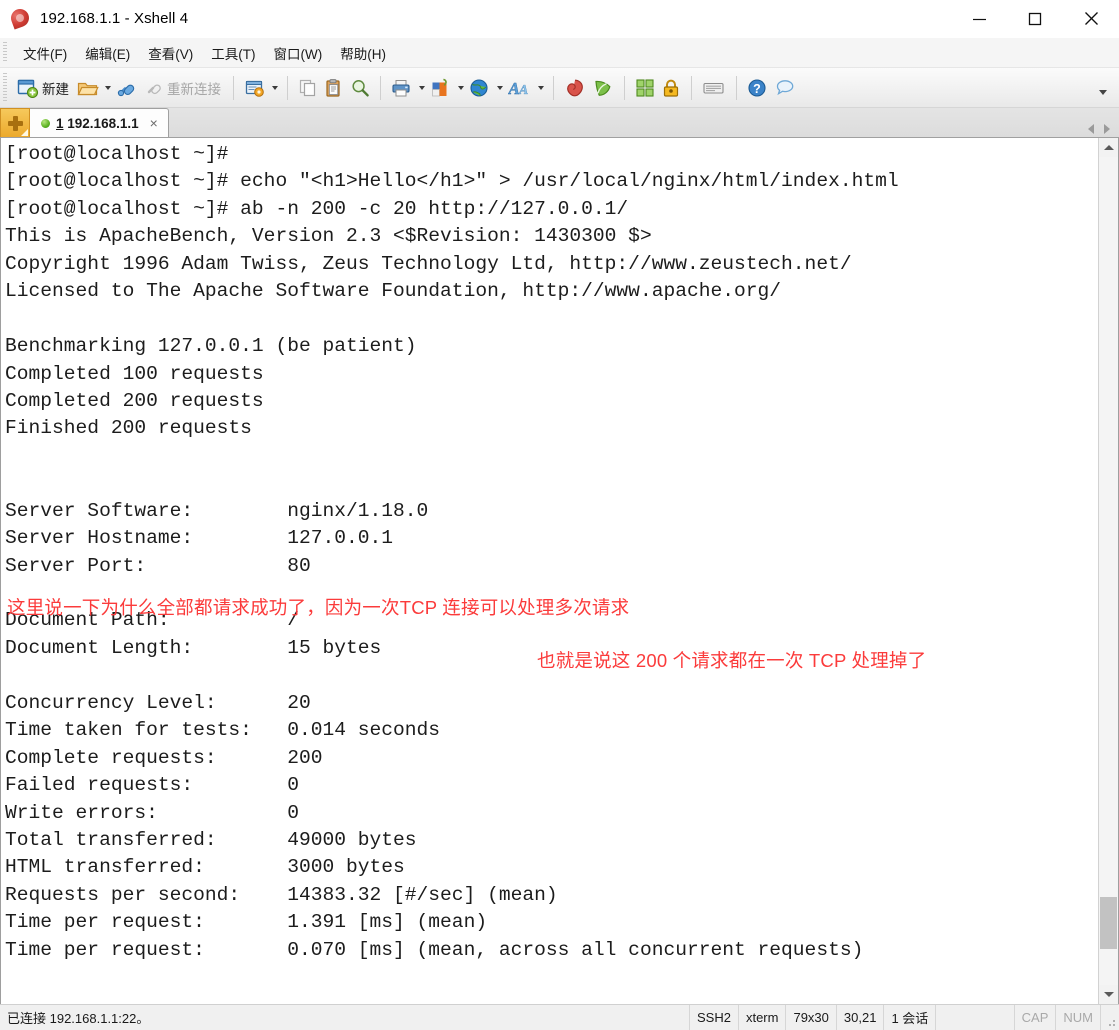 The height and width of the screenshot is (1030, 1119). I want to click on open-session-dropdown, so click(107, 88).